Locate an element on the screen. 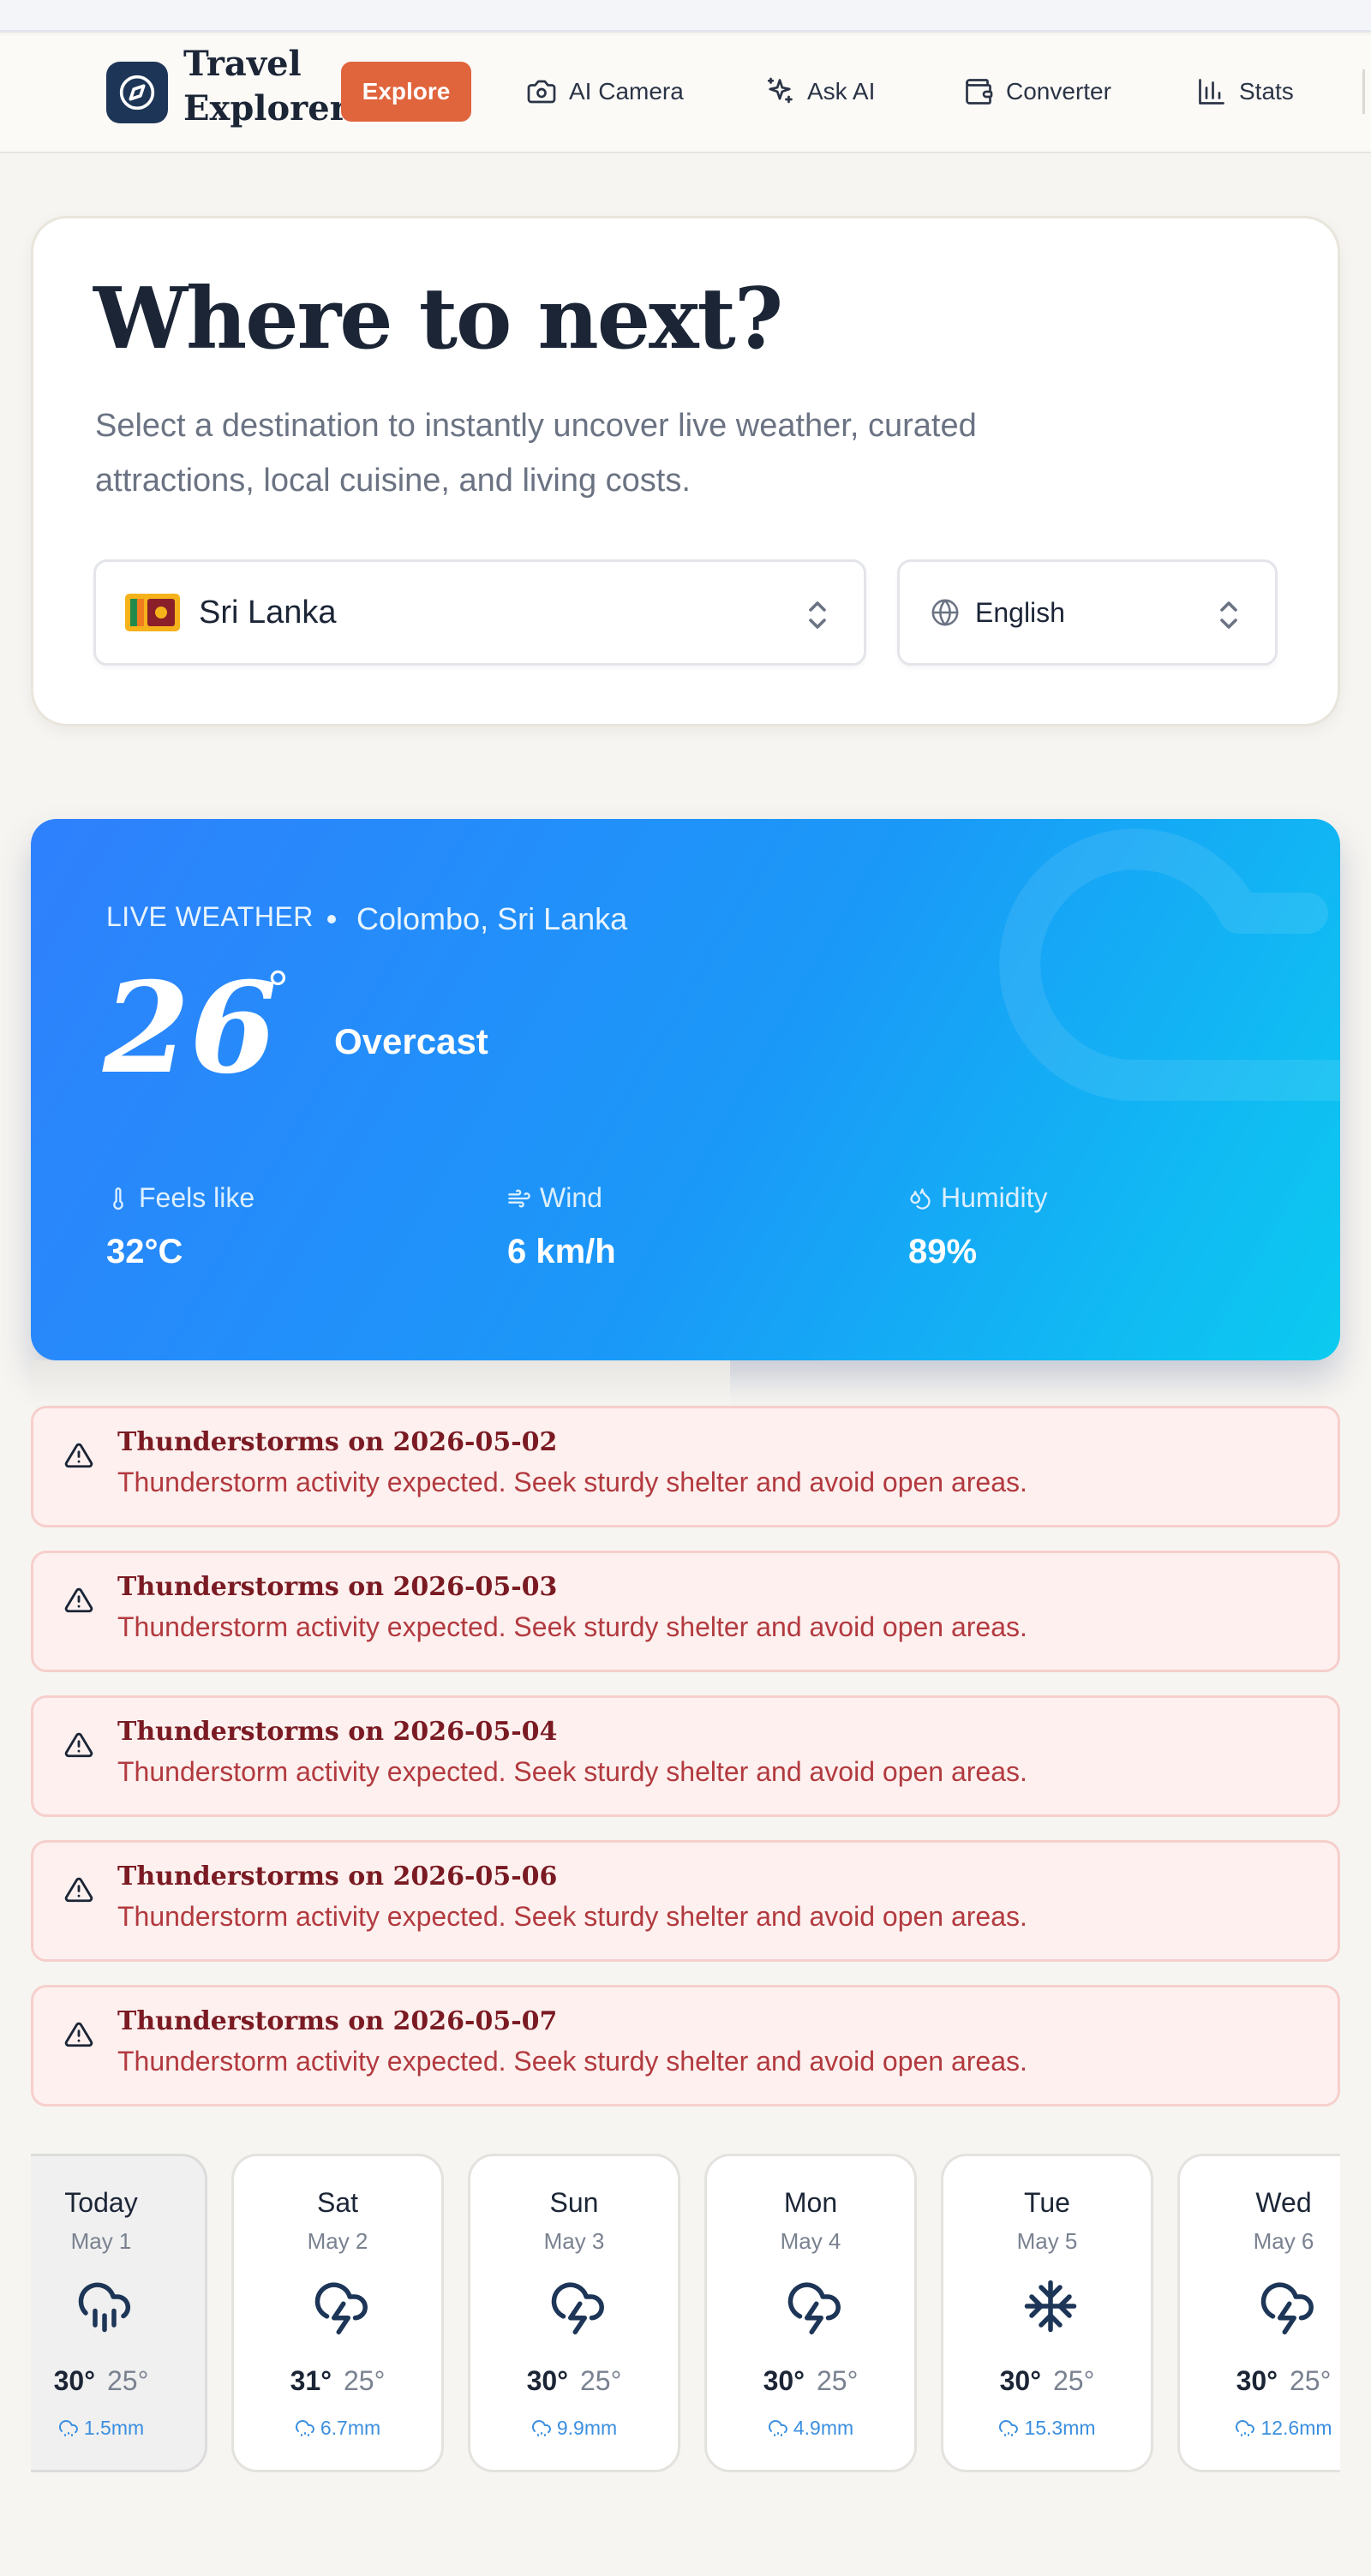 The image size is (1371, 2576). forecast-day-name: Sat is located at coordinates (337, 2203).